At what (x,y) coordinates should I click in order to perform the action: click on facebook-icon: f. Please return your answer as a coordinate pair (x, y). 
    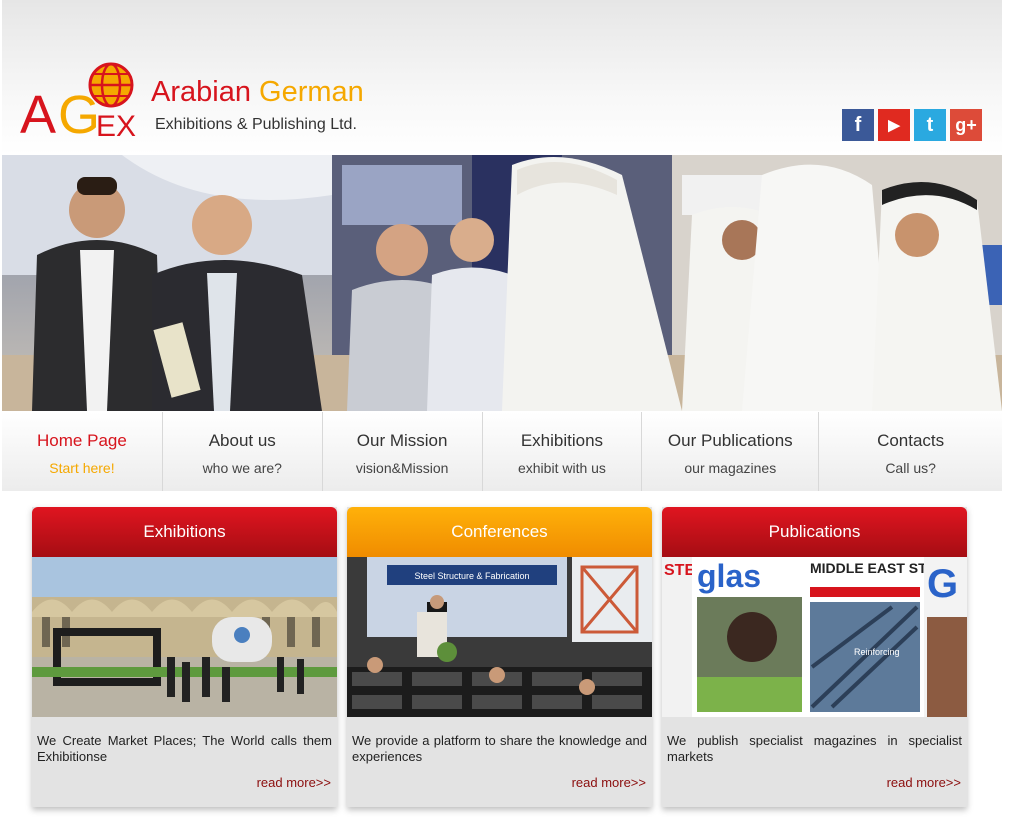
    Looking at the image, I should click on (858, 125).